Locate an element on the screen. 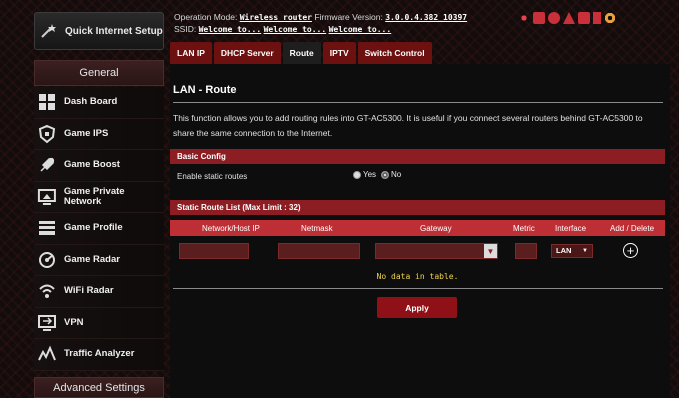 The height and width of the screenshot is (398, 679). sidebar-item-label: Game Profile is located at coordinates (93, 228).